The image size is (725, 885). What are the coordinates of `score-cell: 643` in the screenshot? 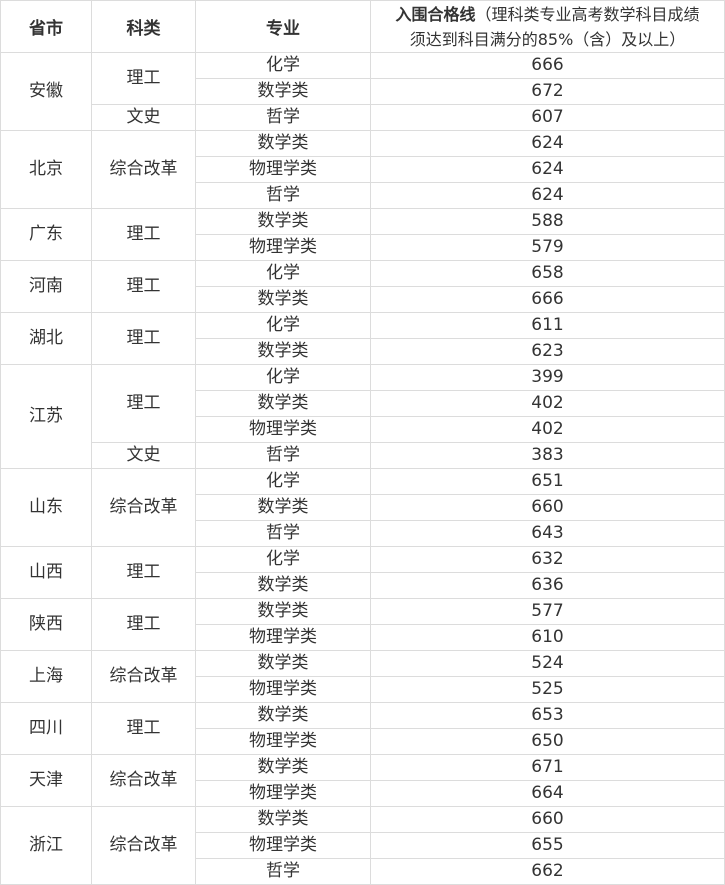 It's located at (547, 533).